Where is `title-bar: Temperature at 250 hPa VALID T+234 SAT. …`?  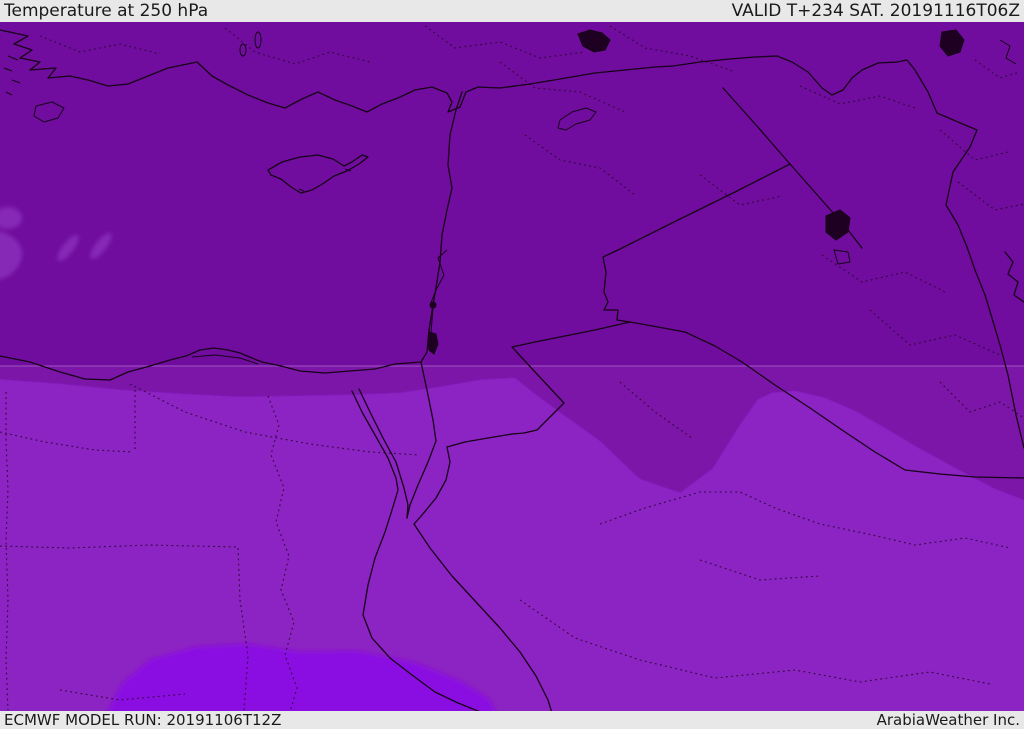 title-bar: Temperature at 250 hPa VALID T+234 SAT. … is located at coordinates (512, 11).